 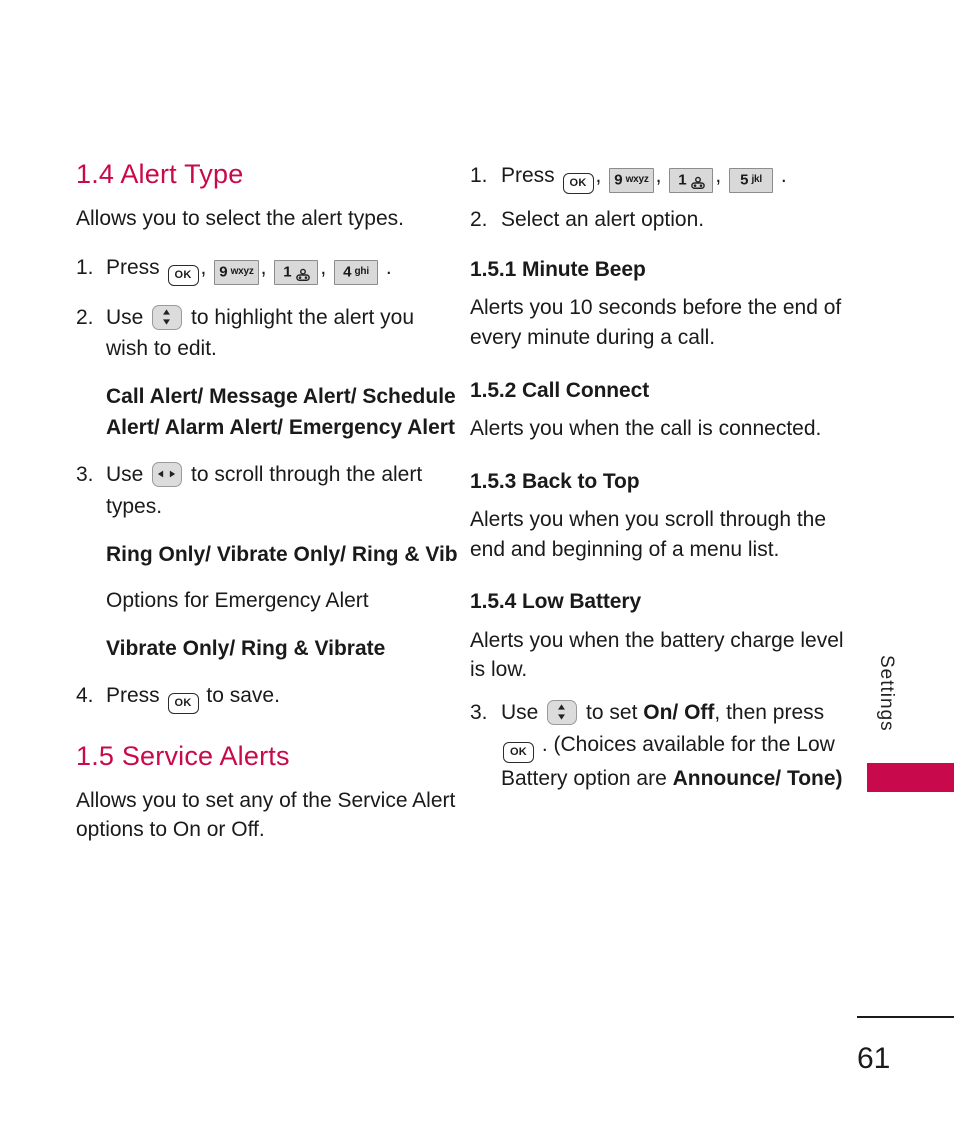 I want to click on page-number: 61, so click(x=874, y=1058).